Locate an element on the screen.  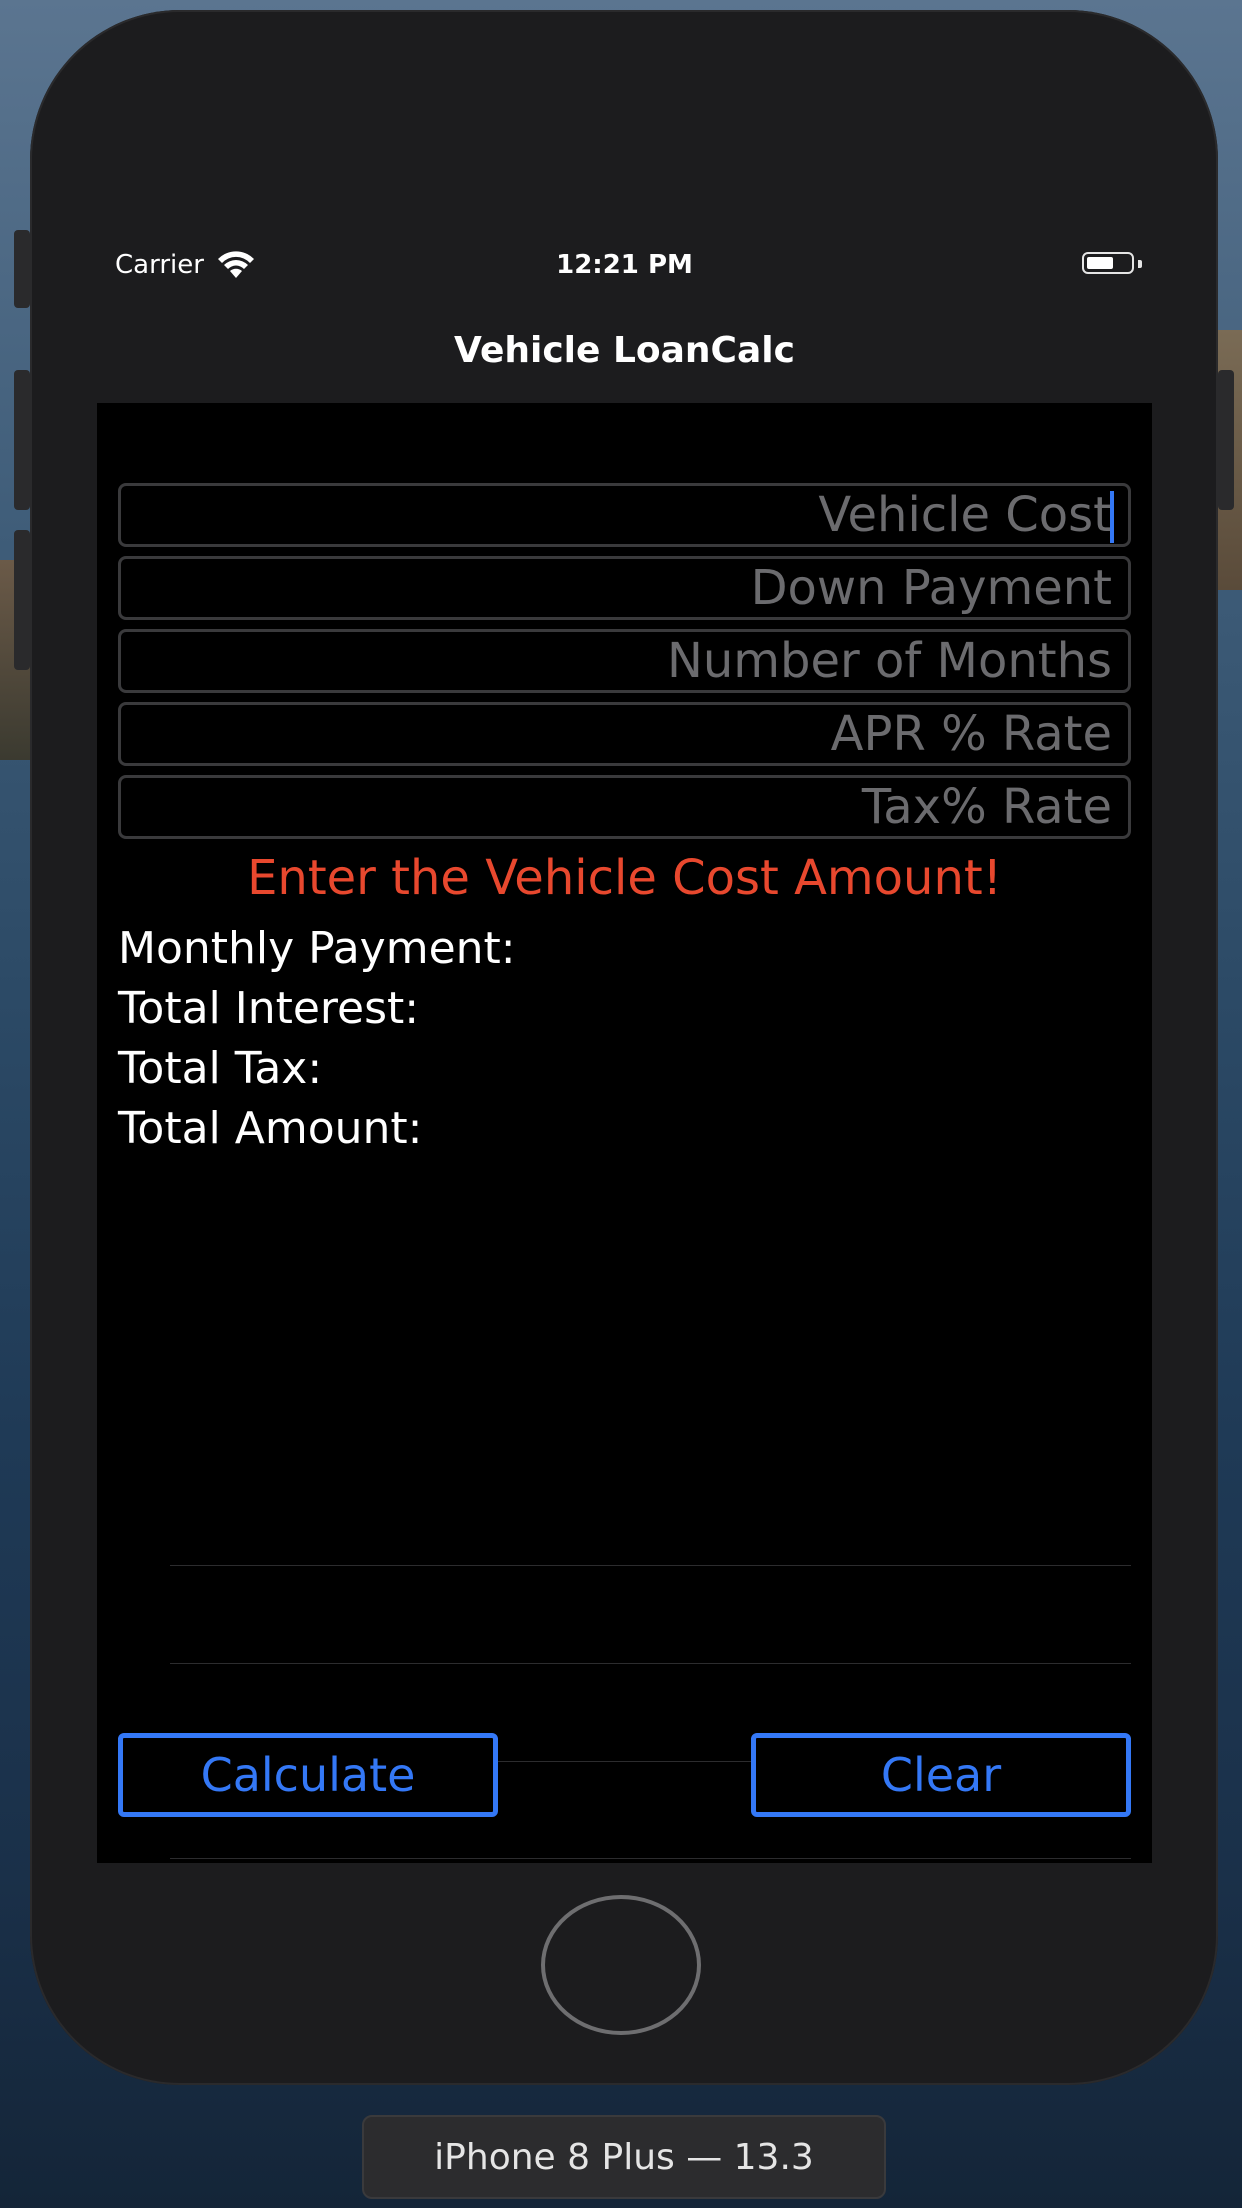
apr-rate-field is located at coordinates (624, 734).